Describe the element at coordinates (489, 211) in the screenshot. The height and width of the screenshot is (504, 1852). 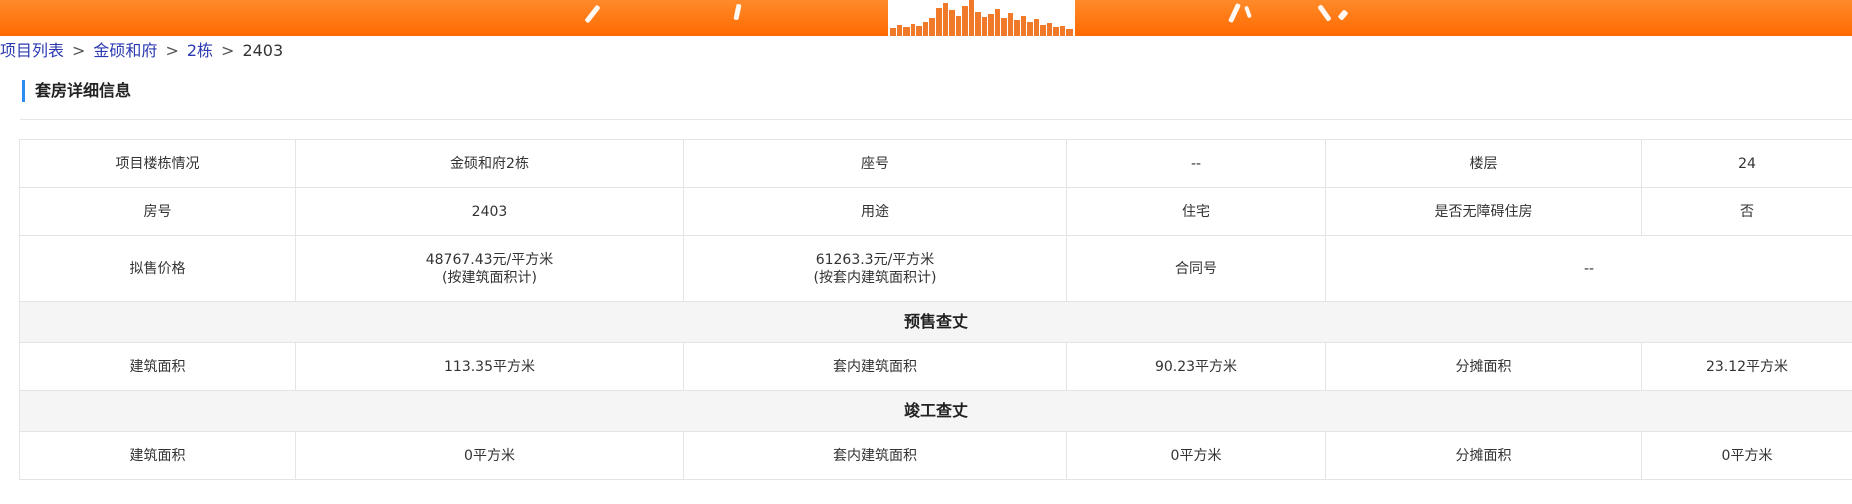
I see `room-value: 2403` at that location.